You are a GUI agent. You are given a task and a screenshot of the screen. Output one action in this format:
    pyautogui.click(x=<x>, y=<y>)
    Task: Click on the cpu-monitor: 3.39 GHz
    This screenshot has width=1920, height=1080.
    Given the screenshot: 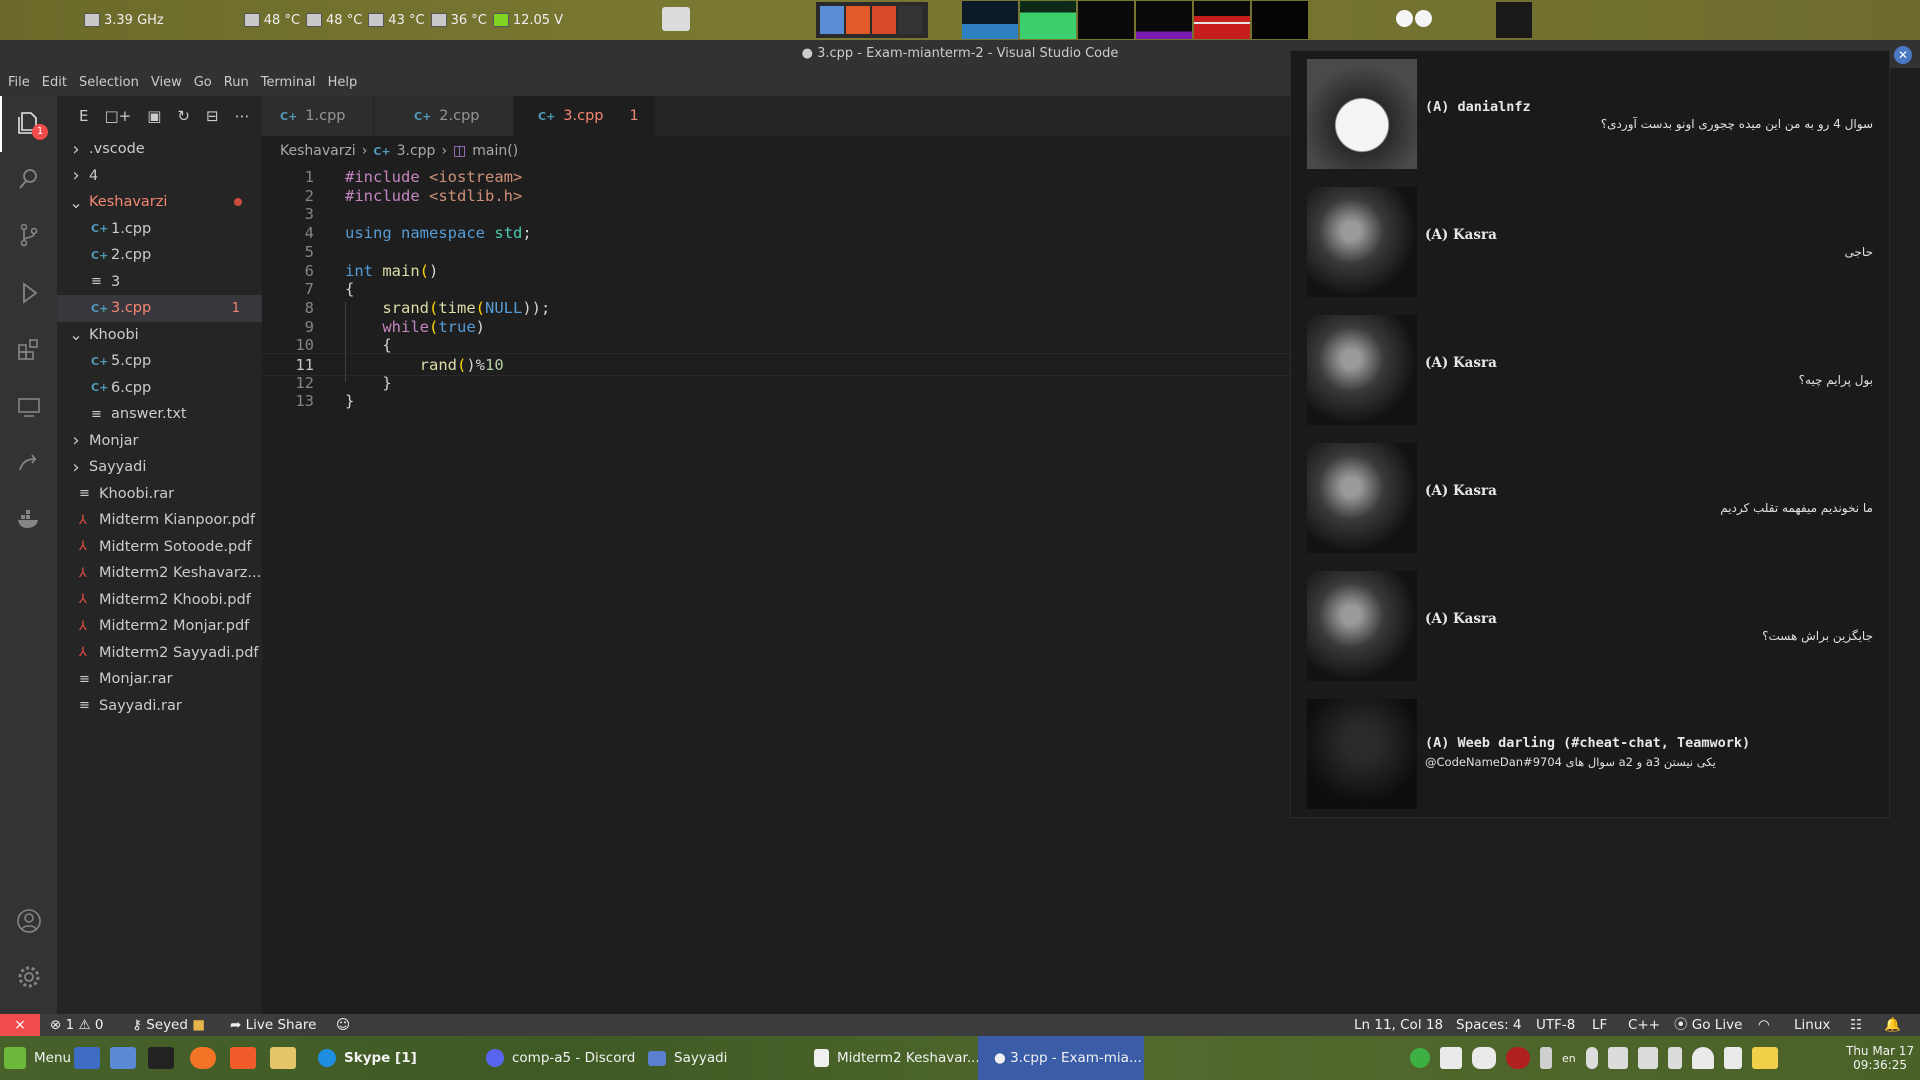 What is the action you would take?
    pyautogui.click(x=124, y=20)
    